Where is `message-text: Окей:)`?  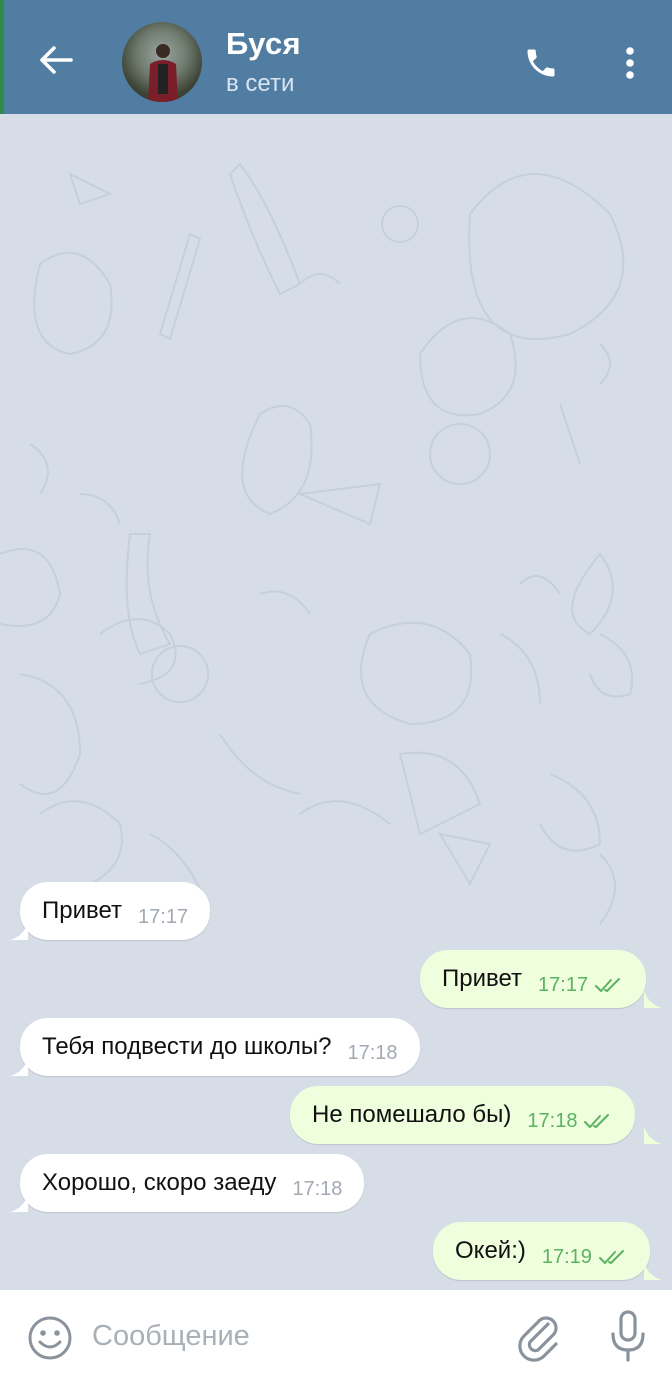
message-text: Окей:) is located at coordinates (490, 1250).